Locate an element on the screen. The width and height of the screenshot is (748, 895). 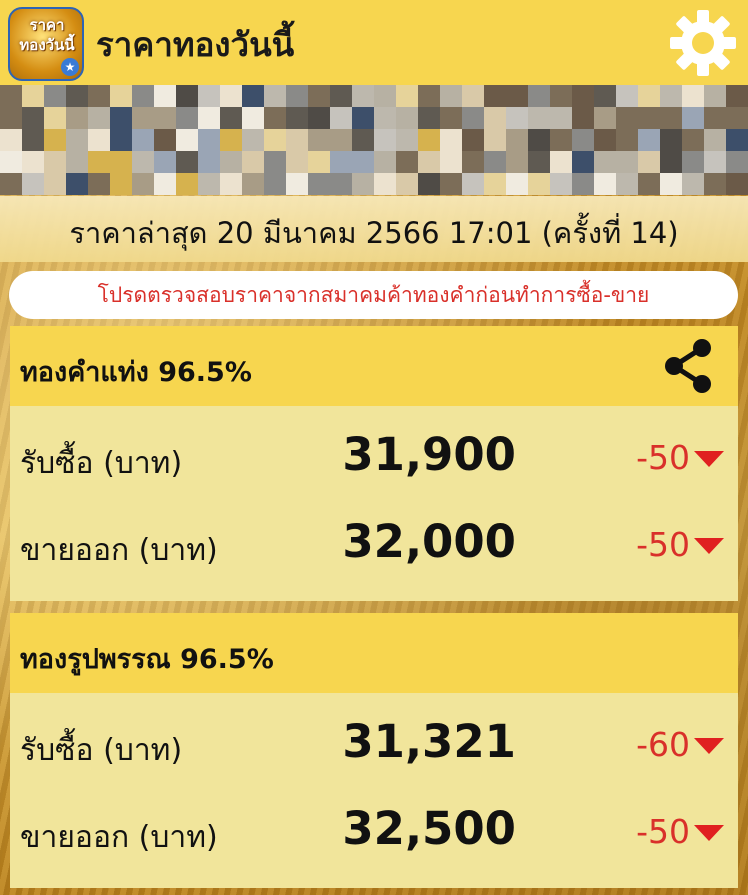
star-icon: ★ is located at coordinates (70, 67).